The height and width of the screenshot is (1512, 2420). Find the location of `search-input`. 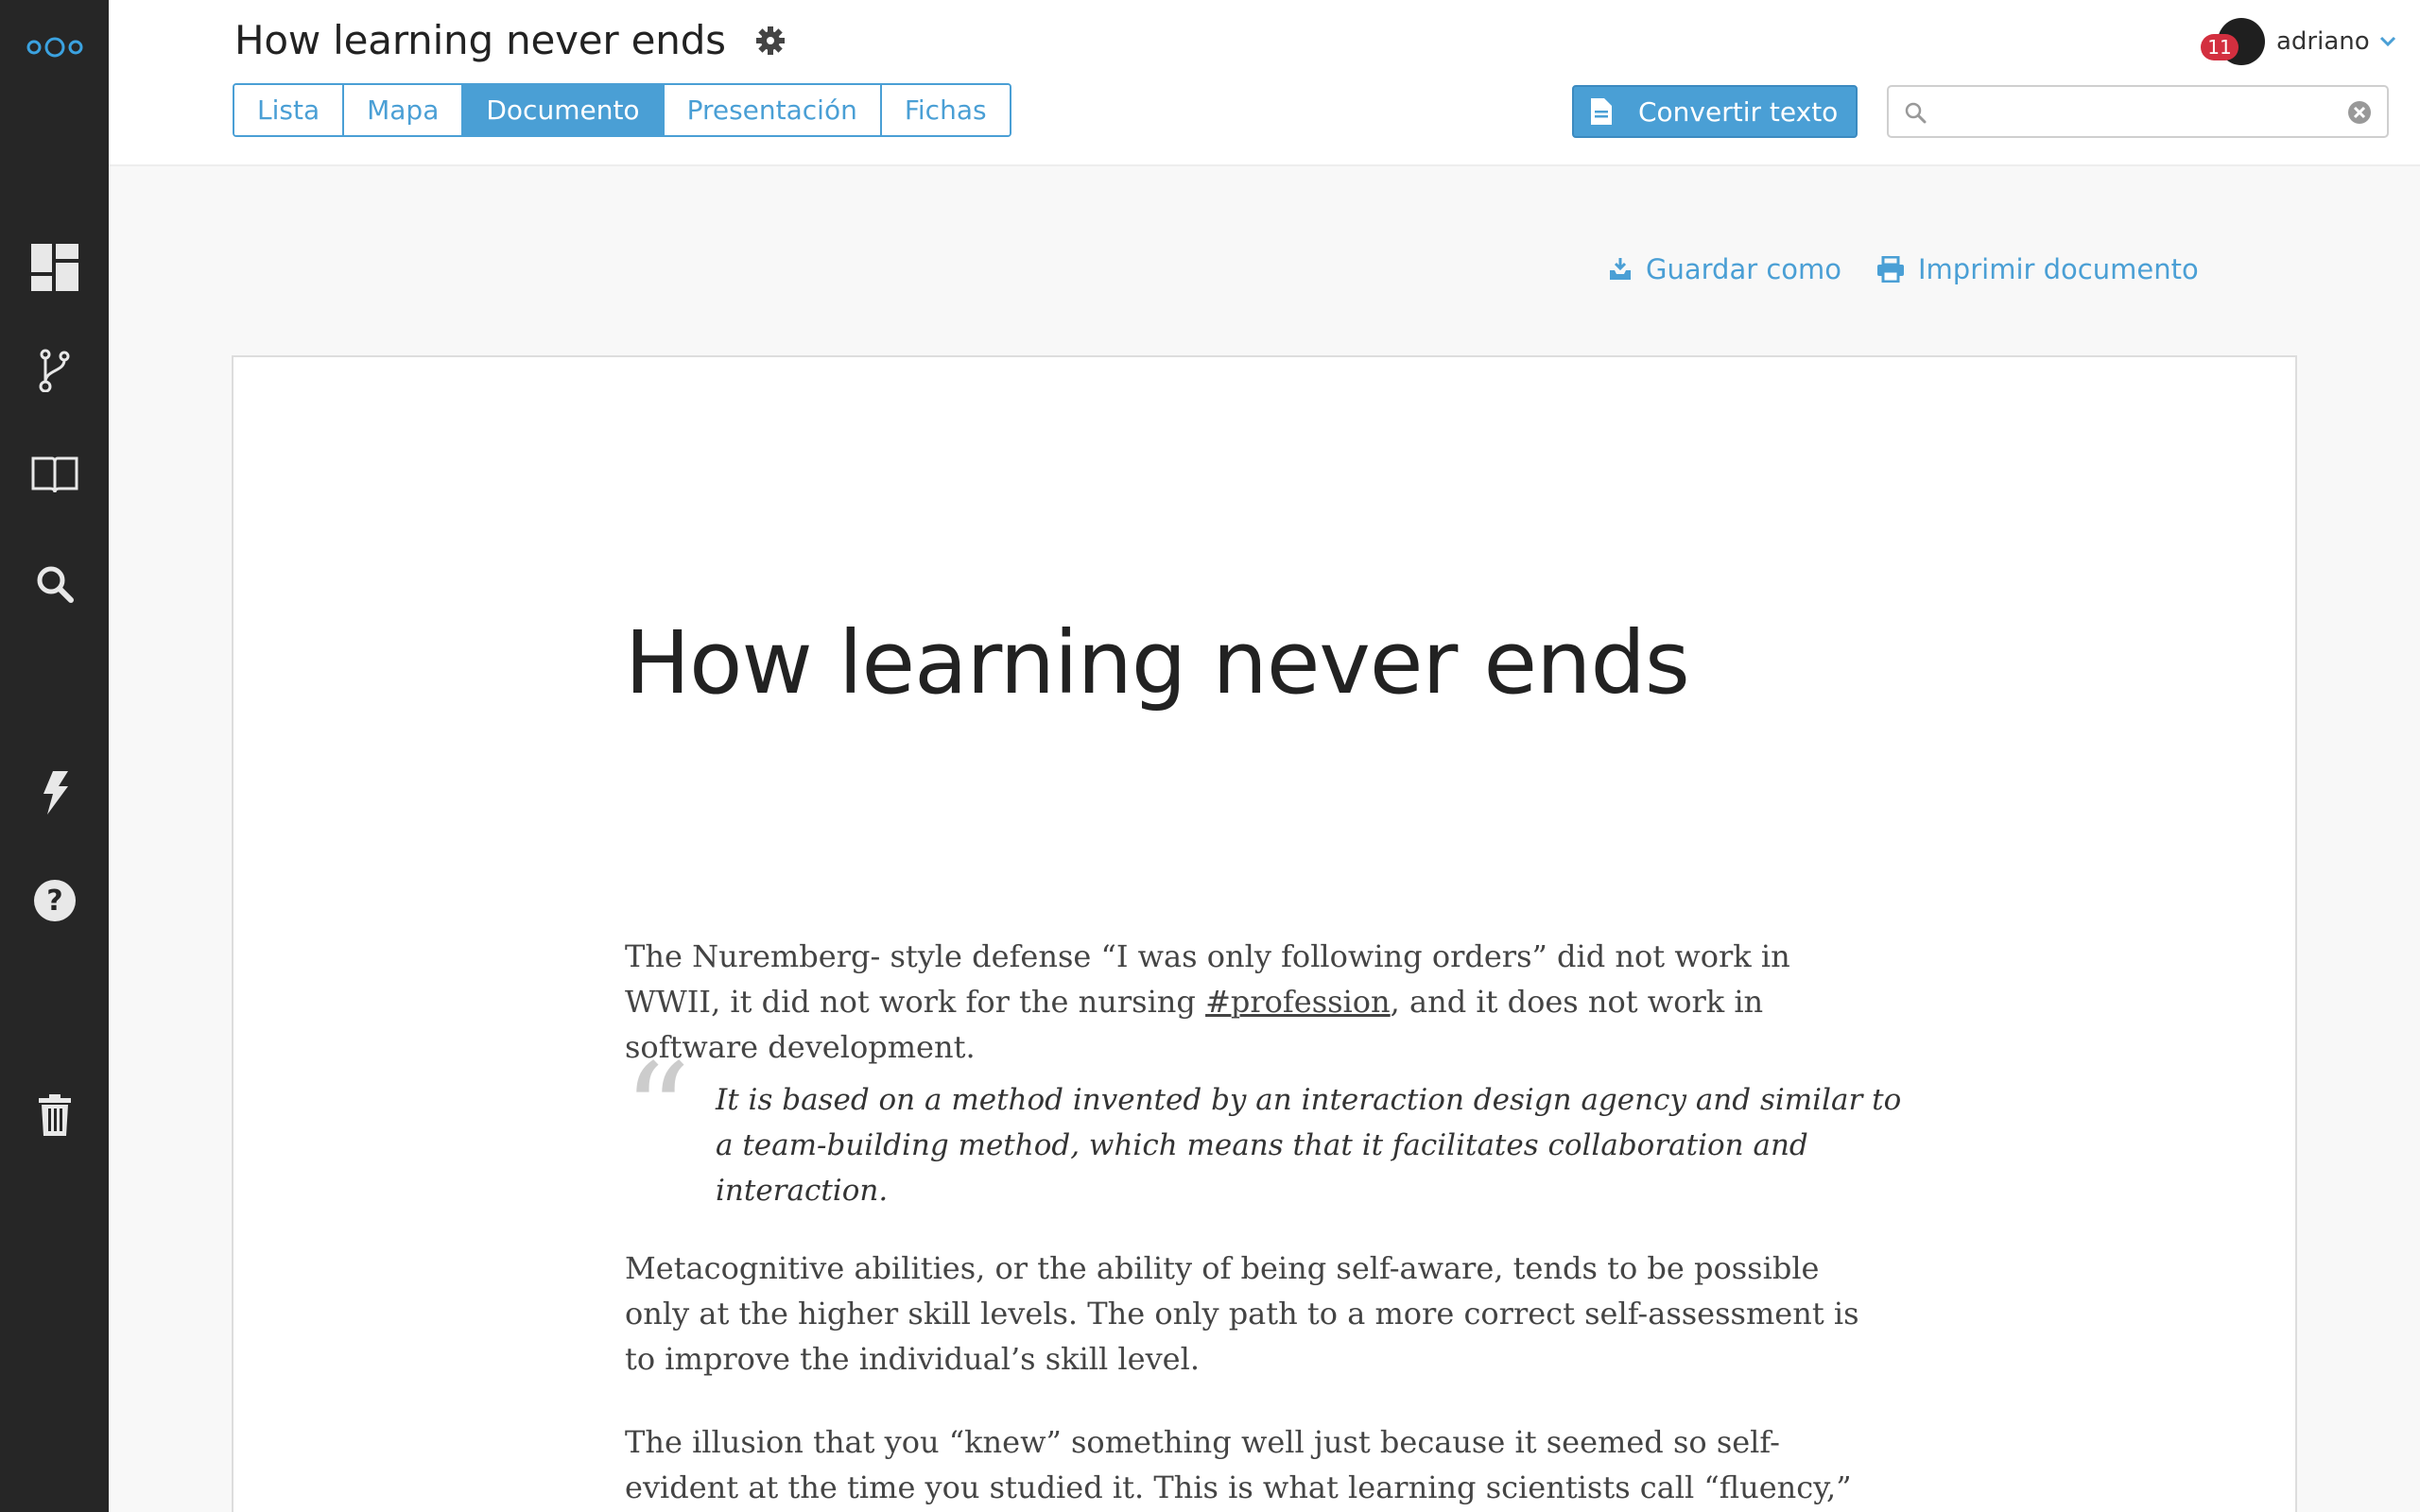

search-input is located at coordinates (2132, 111).